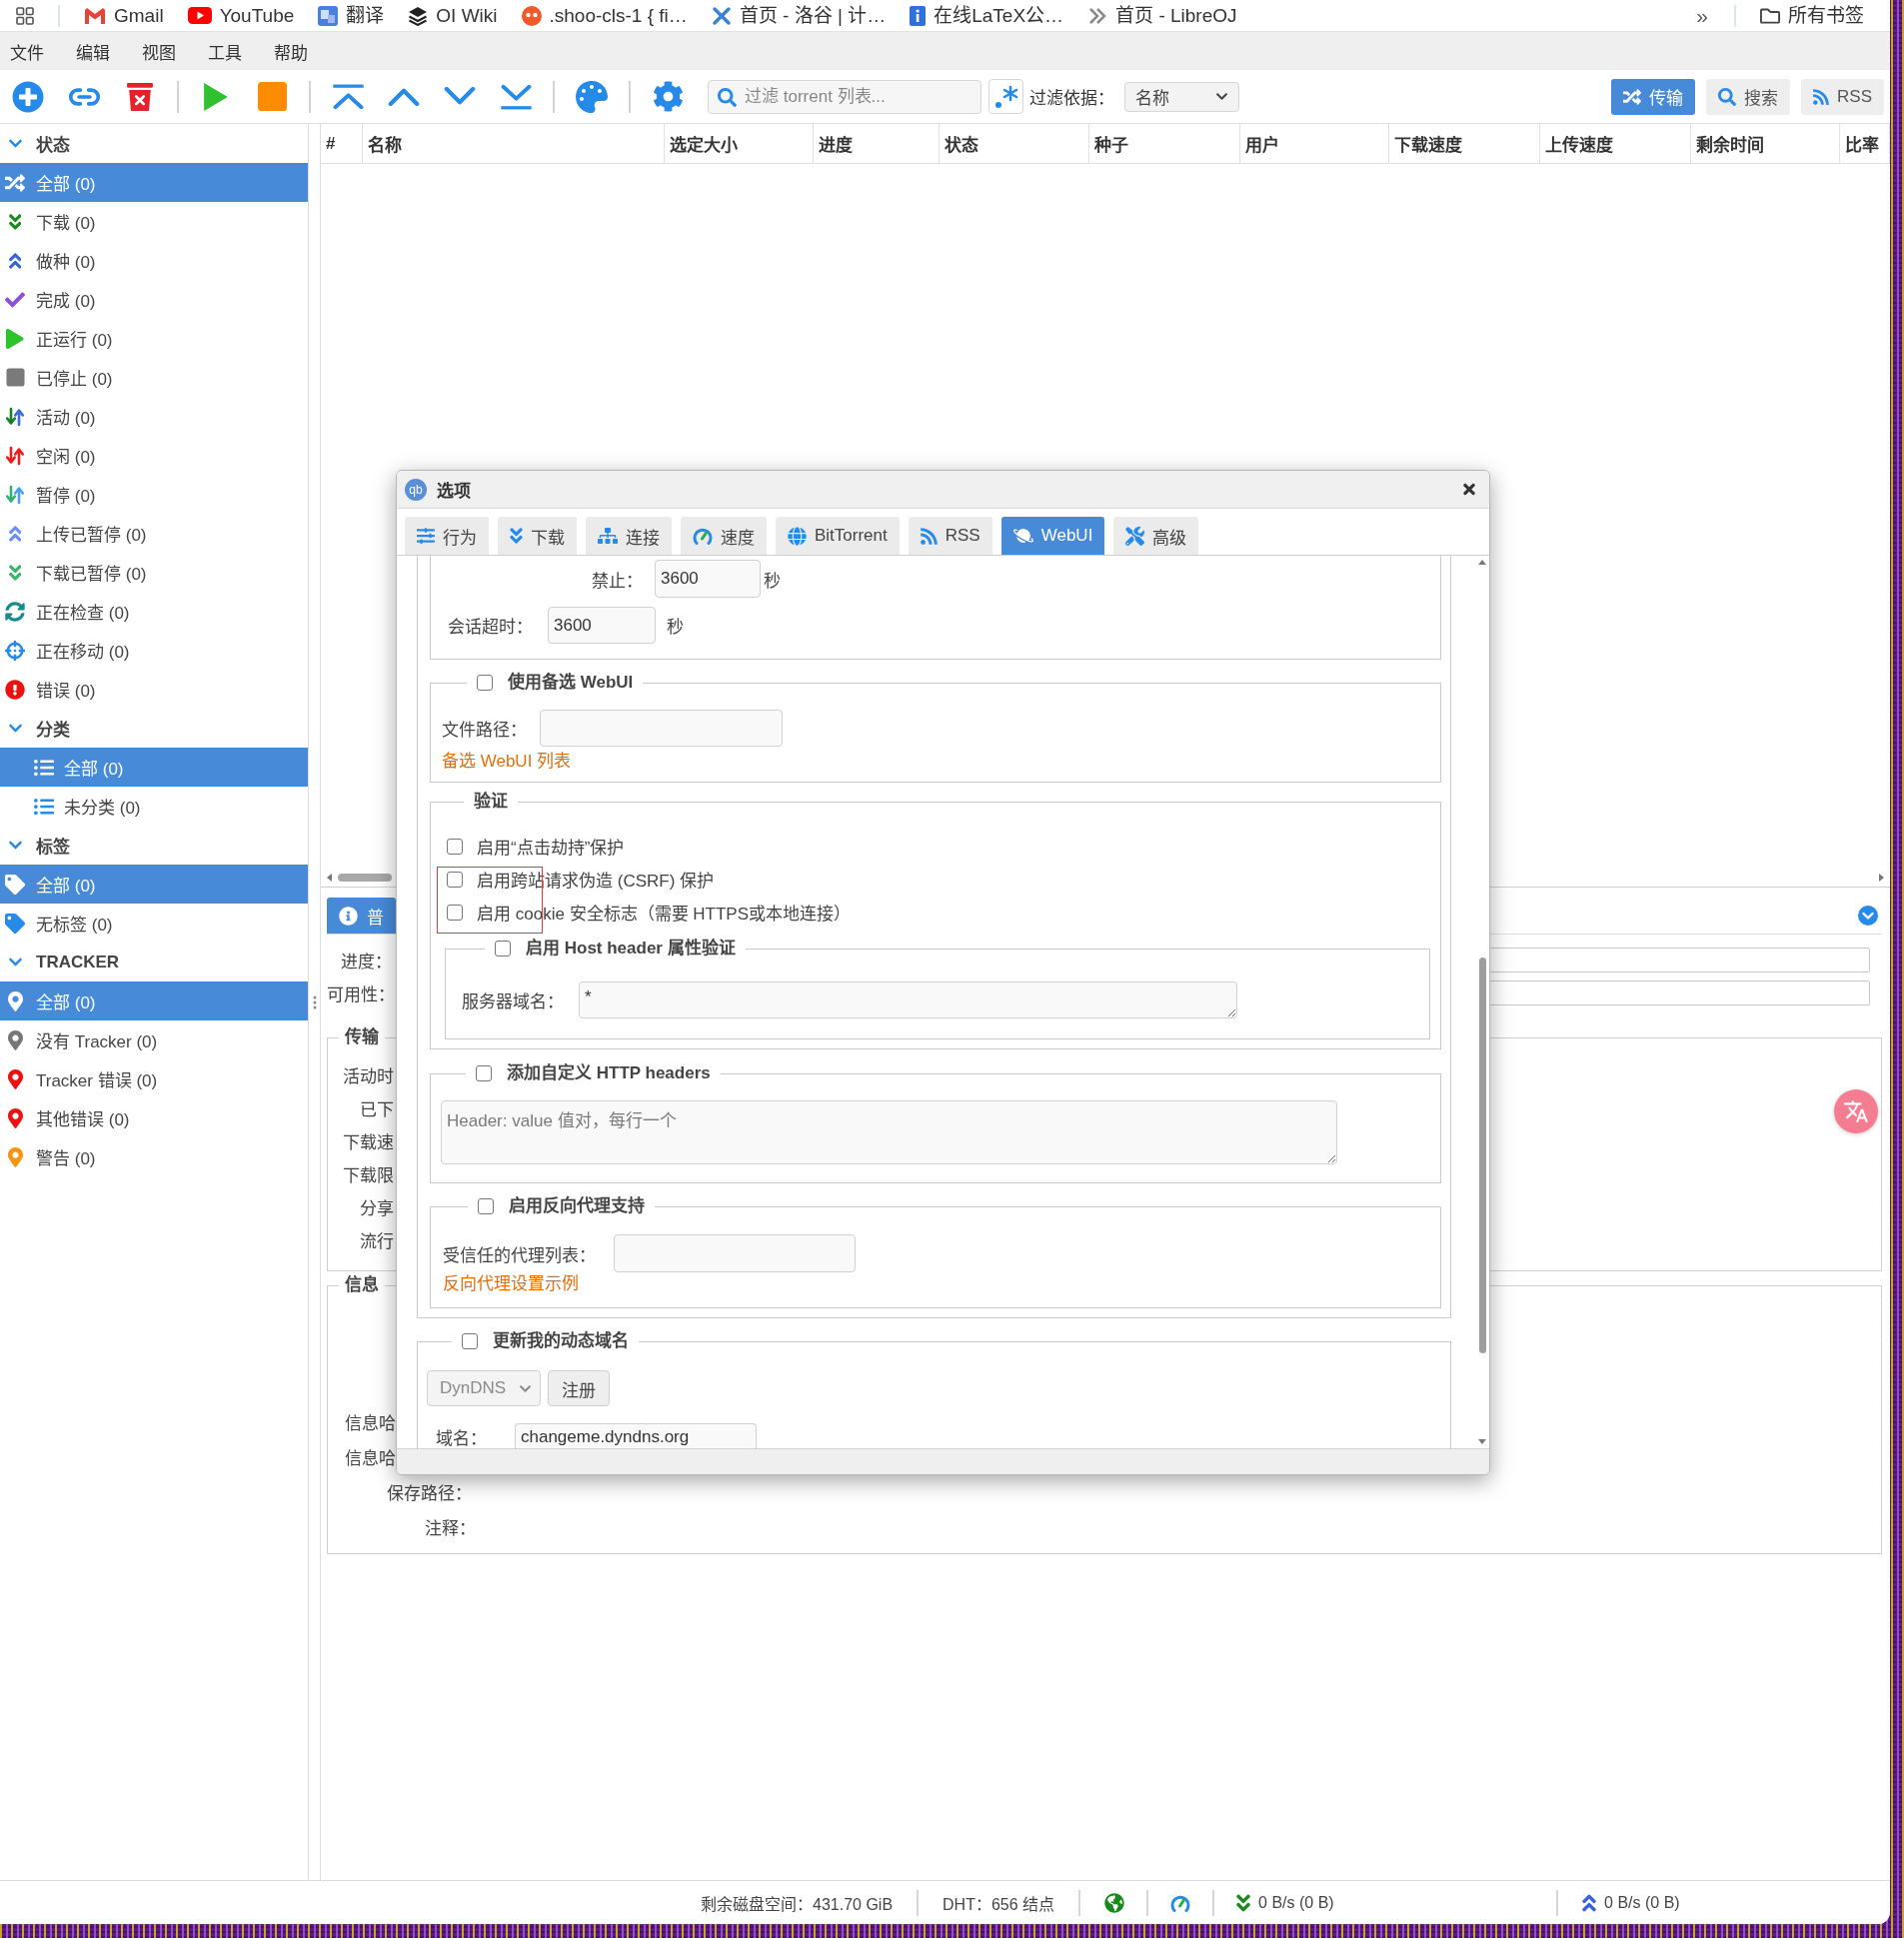 This screenshot has height=1938, width=1904. Describe the element at coordinates (1014, 144) in the screenshot. I see `column-header: 状态` at that location.